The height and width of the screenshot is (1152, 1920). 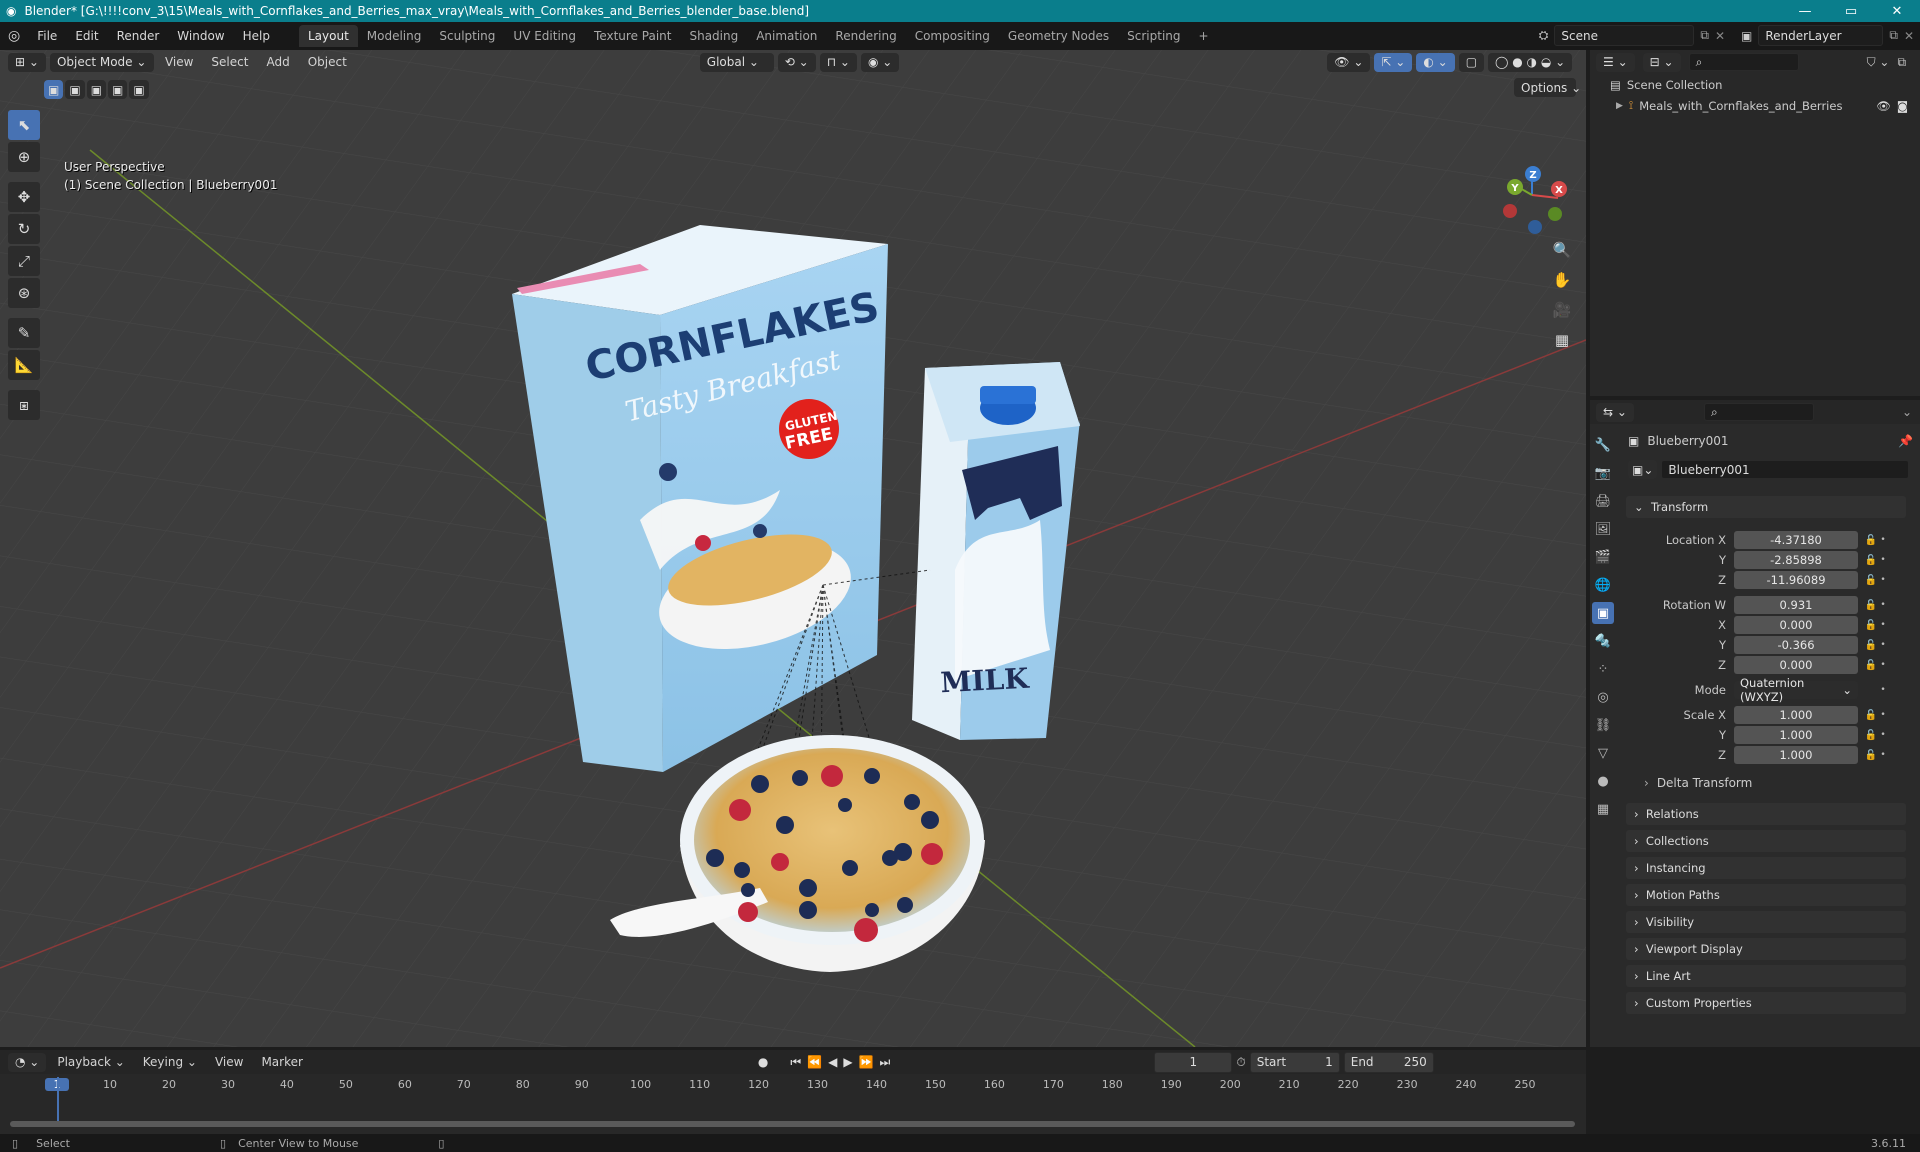 I want to click on menu-render: Render, so click(x=138, y=36).